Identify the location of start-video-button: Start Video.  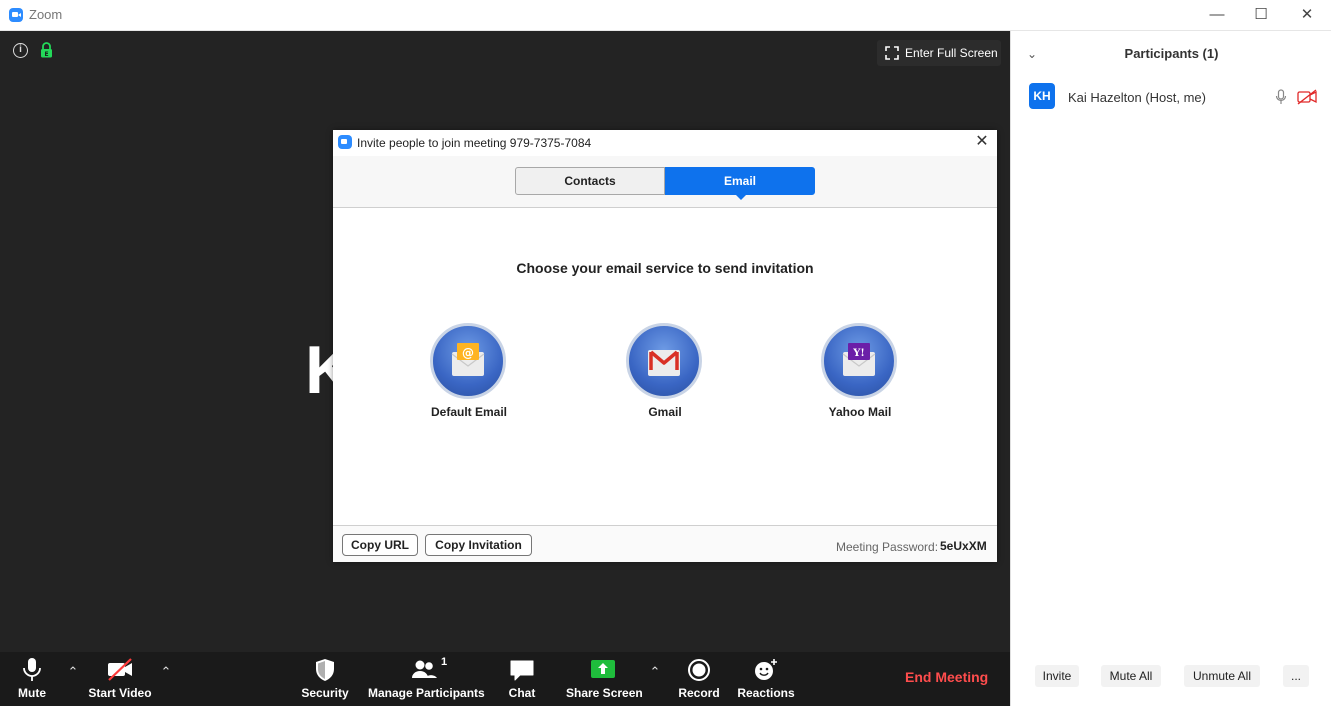
(120, 679).